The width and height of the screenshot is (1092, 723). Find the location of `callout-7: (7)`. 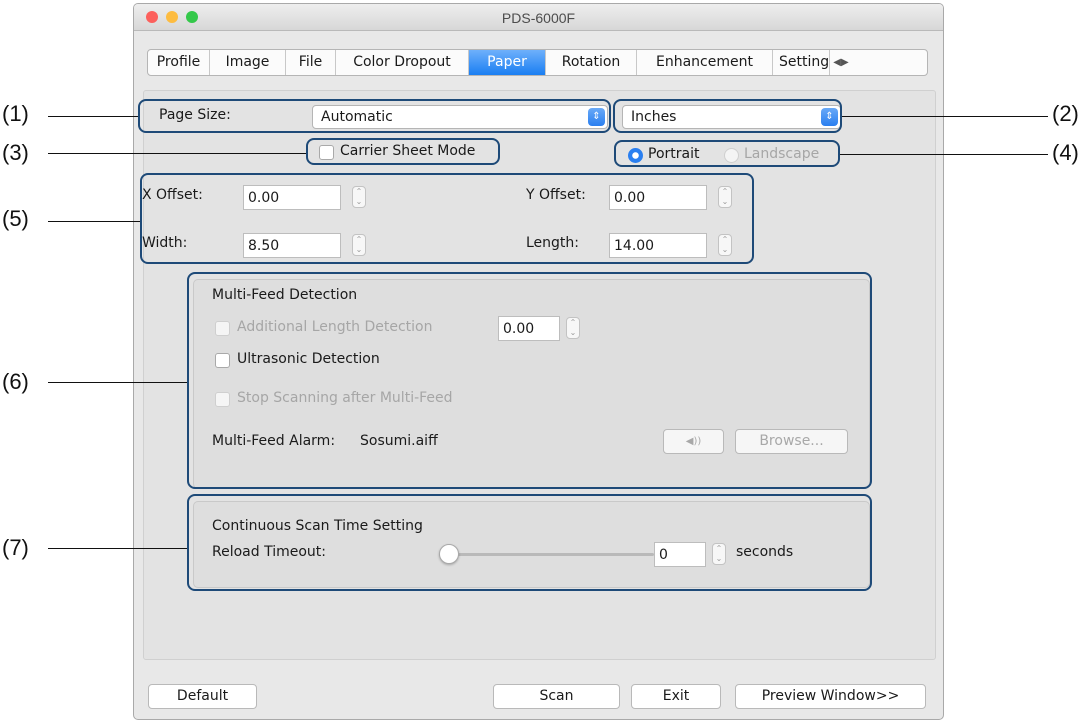

callout-7: (7) is located at coordinates (15, 547).